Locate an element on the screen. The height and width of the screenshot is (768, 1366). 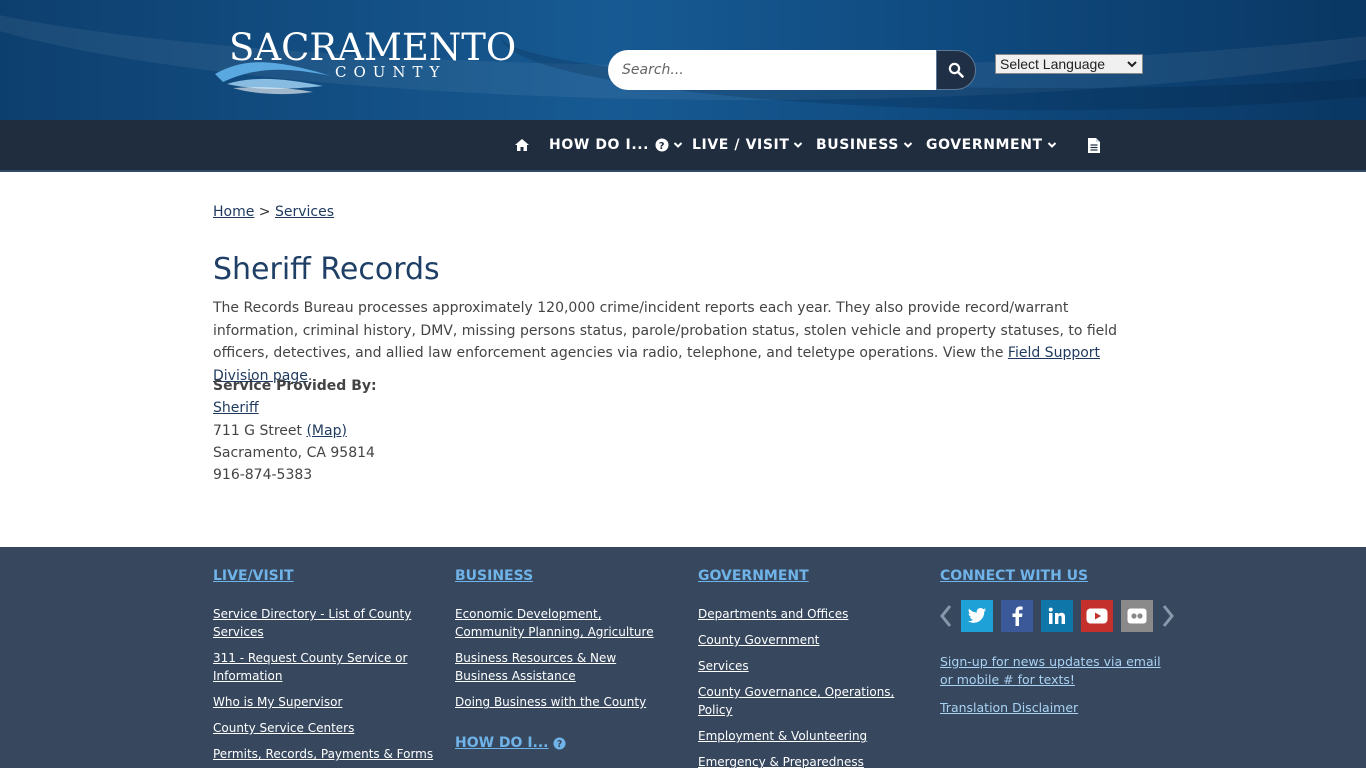
nav-business: BUSINESS is located at coordinates (864, 145).